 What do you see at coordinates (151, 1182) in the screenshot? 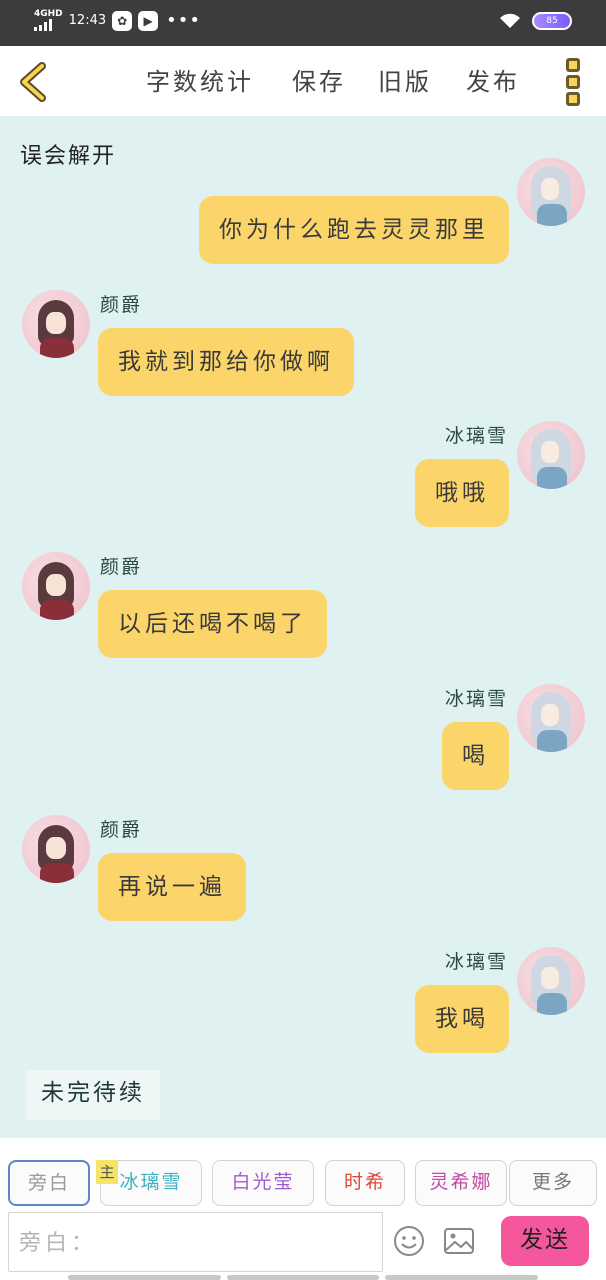
I see `role-label: 冰璃雪` at bounding box center [151, 1182].